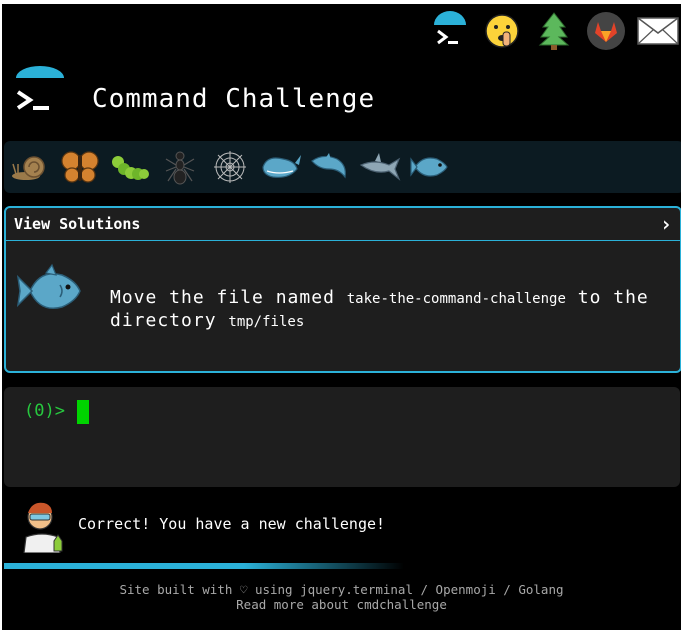 The width and height of the screenshot is (683, 632). Describe the element at coordinates (430, 167) in the screenshot. I see `fish-icon` at that location.